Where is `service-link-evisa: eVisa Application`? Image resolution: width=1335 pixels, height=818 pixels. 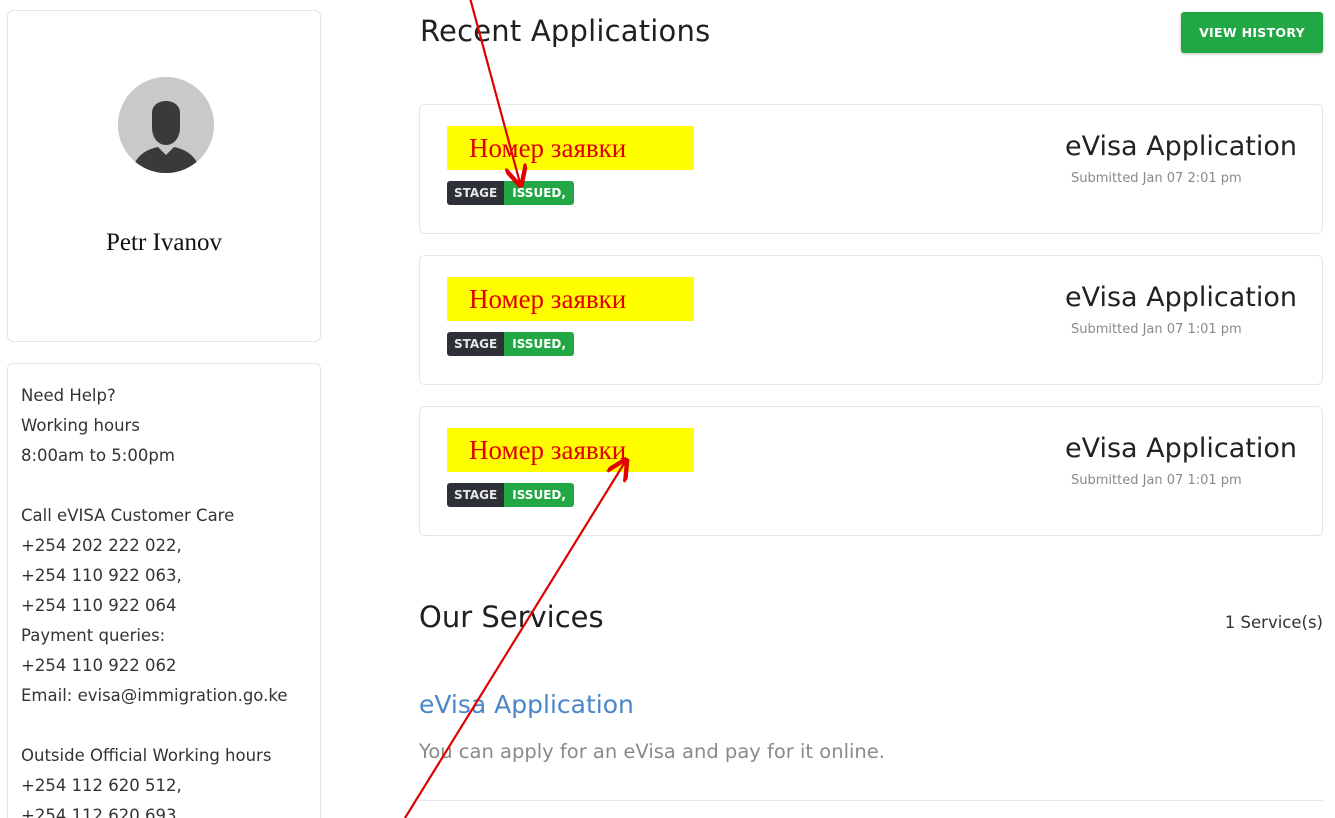 service-link-evisa: eVisa Application is located at coordinates (526, 704).